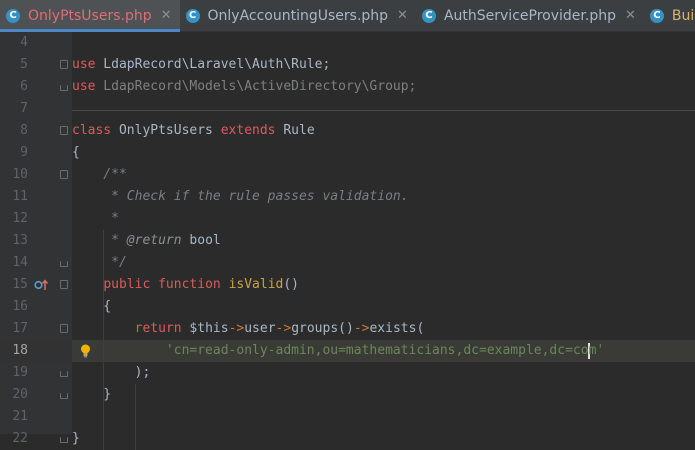  I want to click on tab-onlyaccountingusers-php: C OnlyAccountingUsers.php ✕, so click(298, 15).